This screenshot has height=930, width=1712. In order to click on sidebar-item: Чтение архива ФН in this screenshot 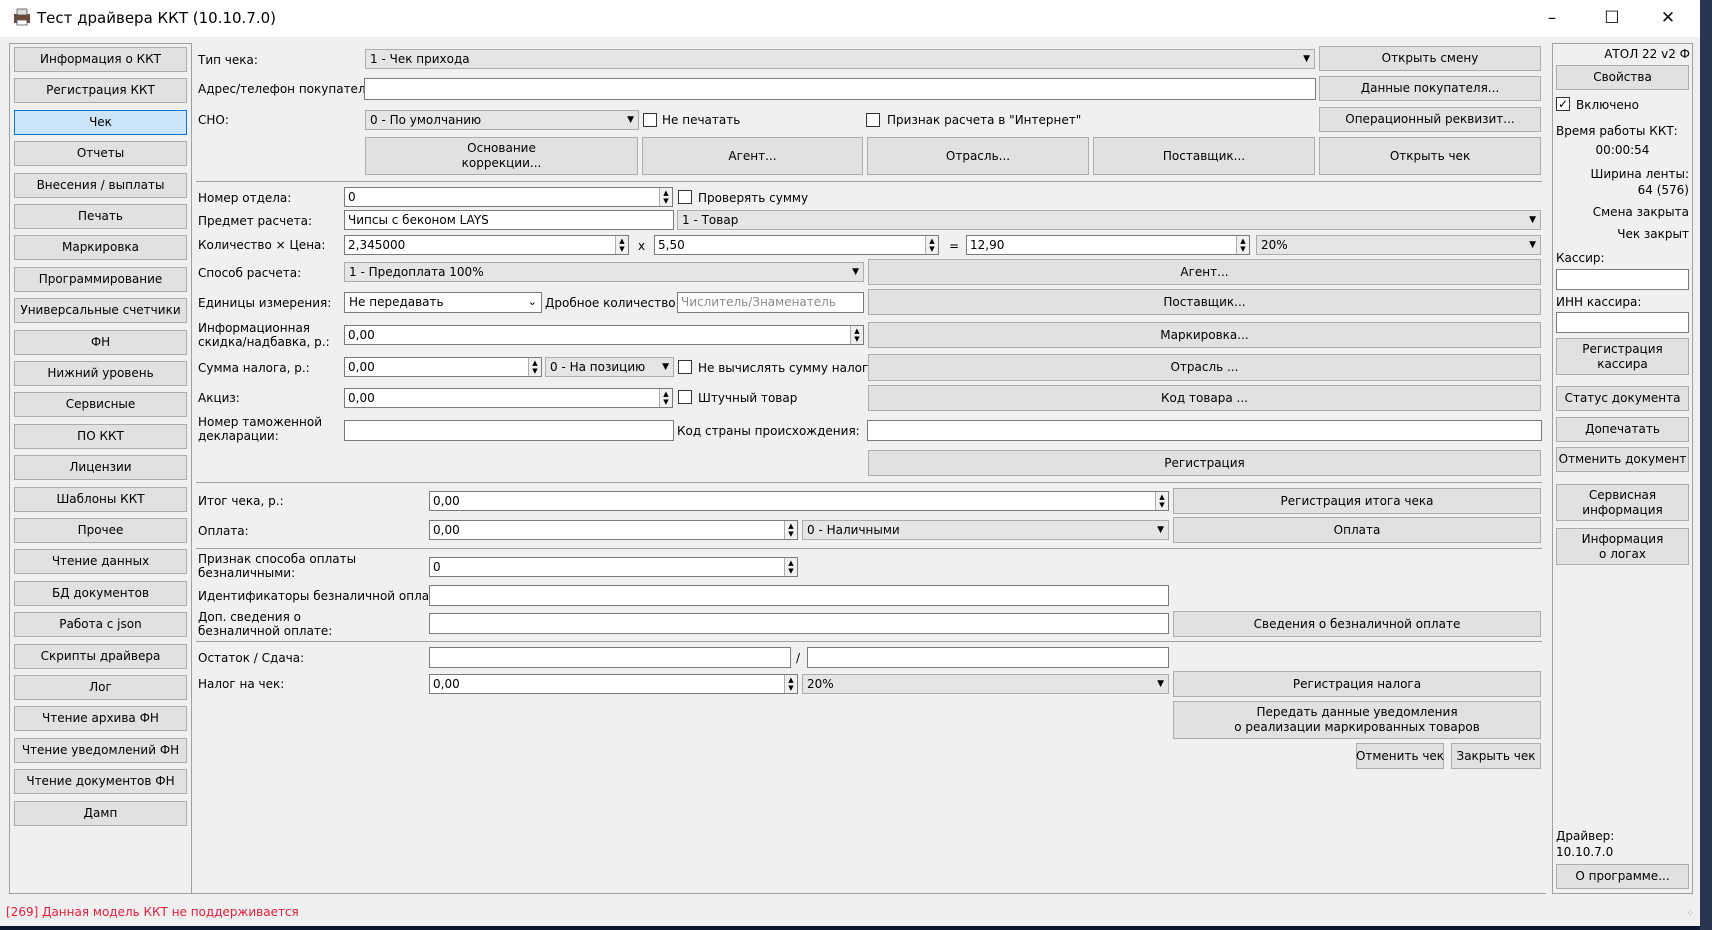, I will do `click(100, 719)`.